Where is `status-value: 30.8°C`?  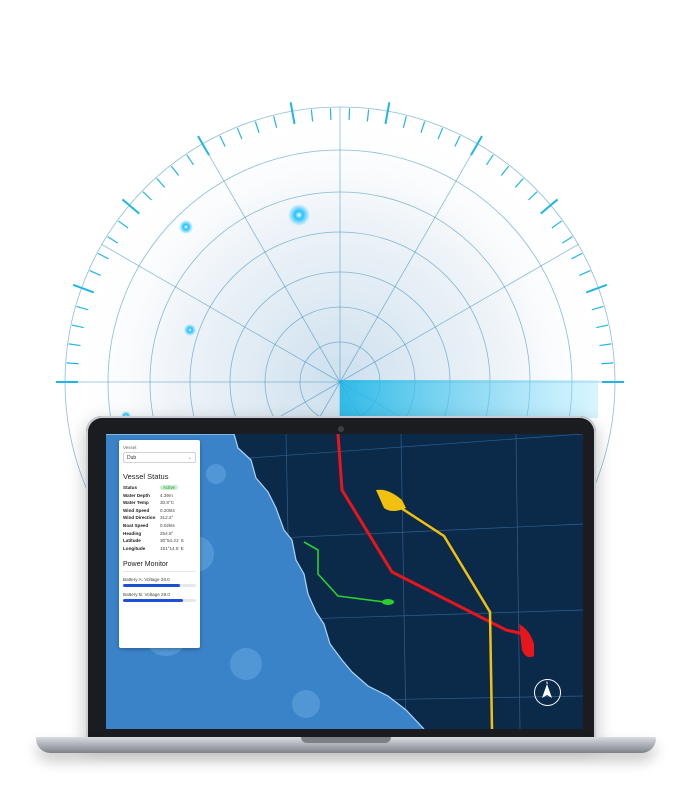 status-value: 30.8°C is located at coordinates (167, 503).